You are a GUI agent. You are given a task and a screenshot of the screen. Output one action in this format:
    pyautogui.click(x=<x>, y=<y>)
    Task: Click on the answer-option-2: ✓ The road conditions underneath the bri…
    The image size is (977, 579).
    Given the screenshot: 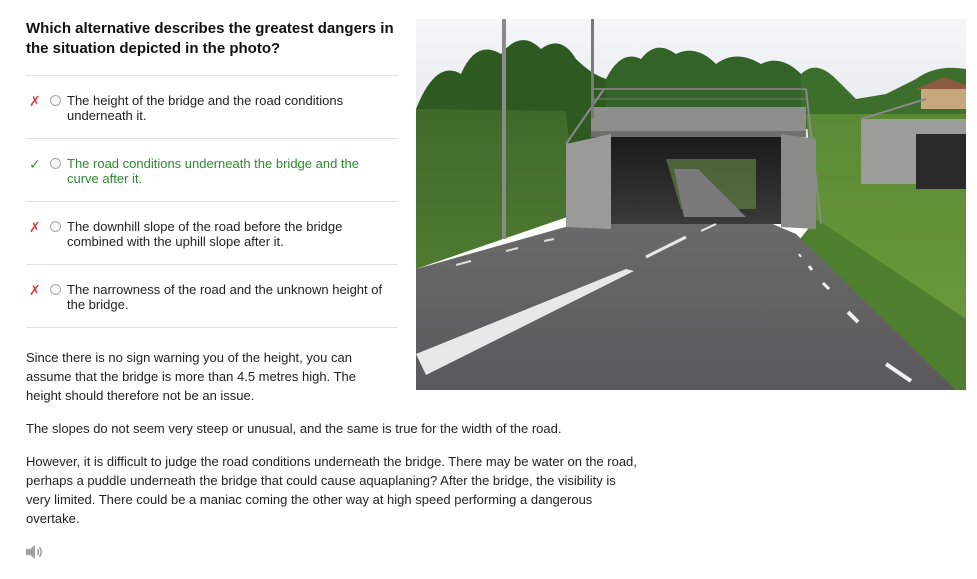 What is the action you would take?
    pyautogui.click(x=212, y=170)
    